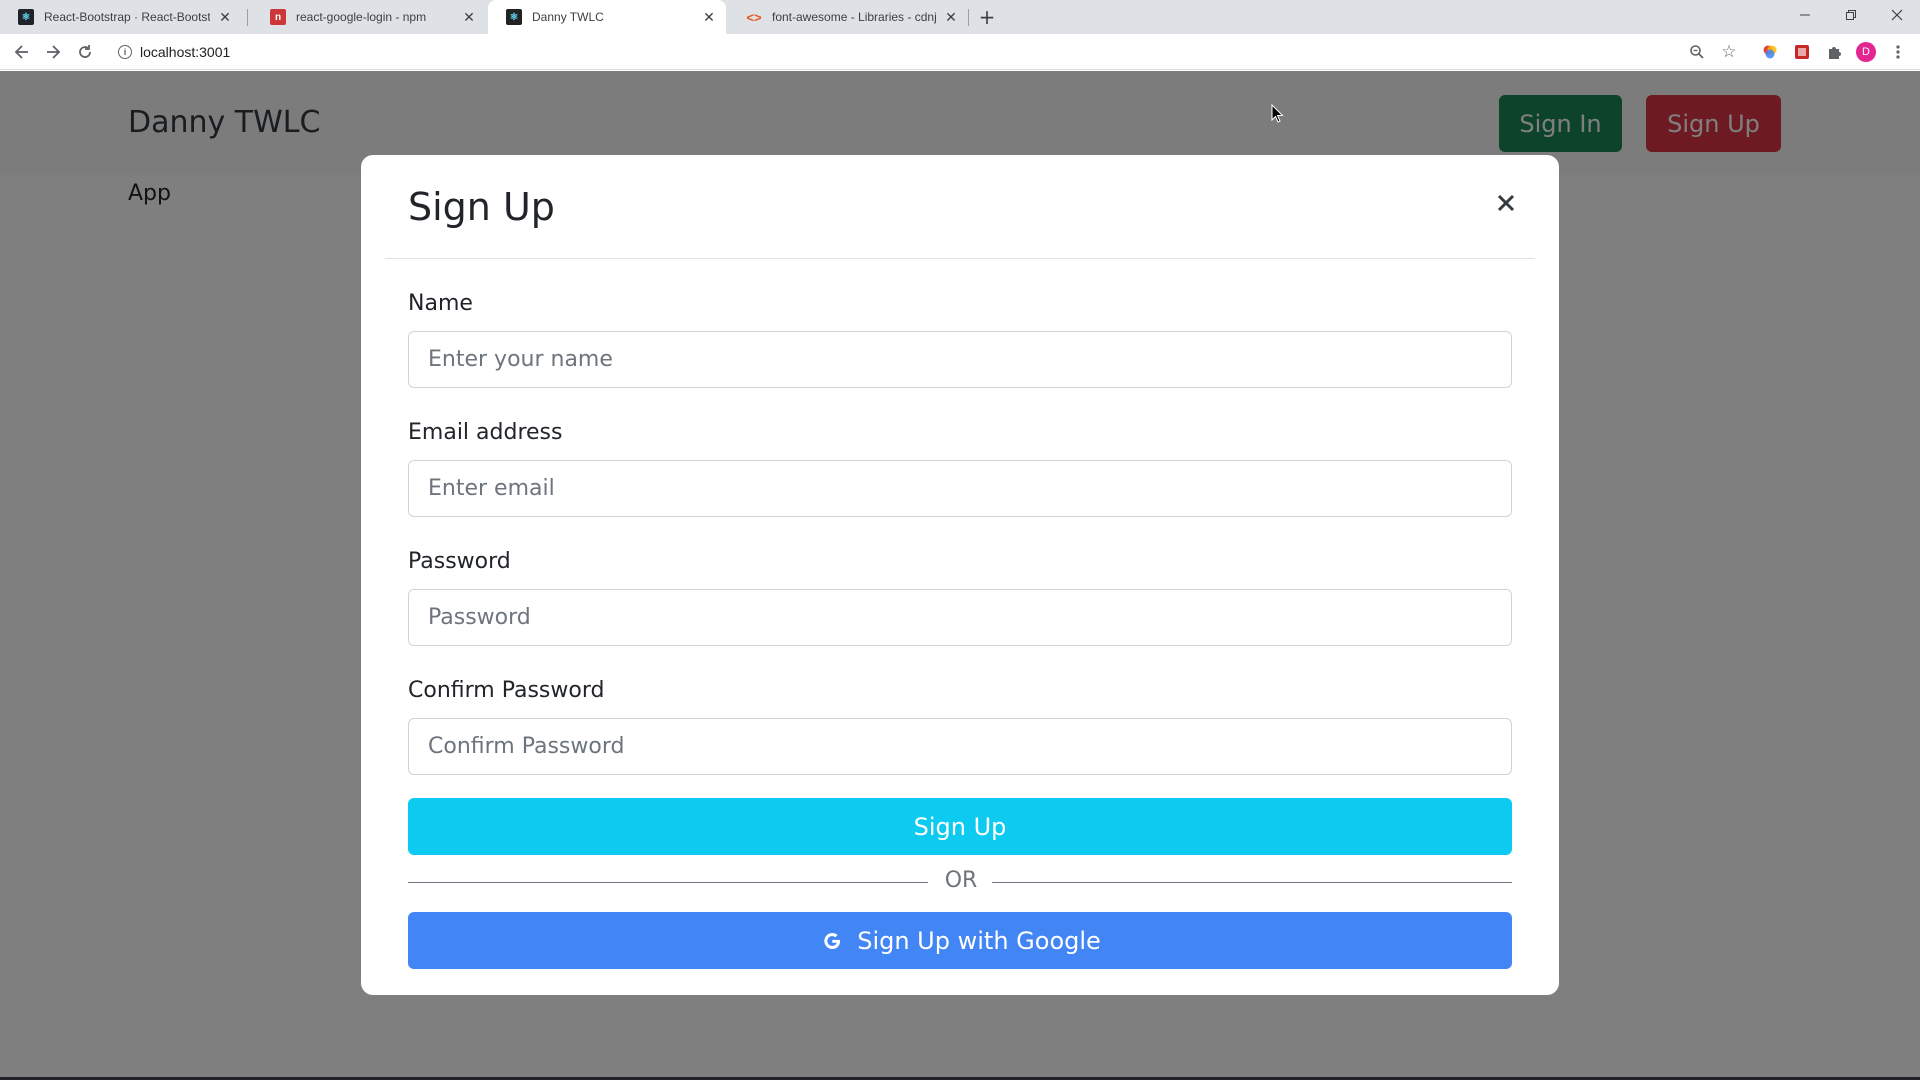 The width and height of the screenshot is (1920, 1080). Describe the element at coordinates (568, 17) in the screenshot. I see `tab-title: Danny TWLC` at that location.